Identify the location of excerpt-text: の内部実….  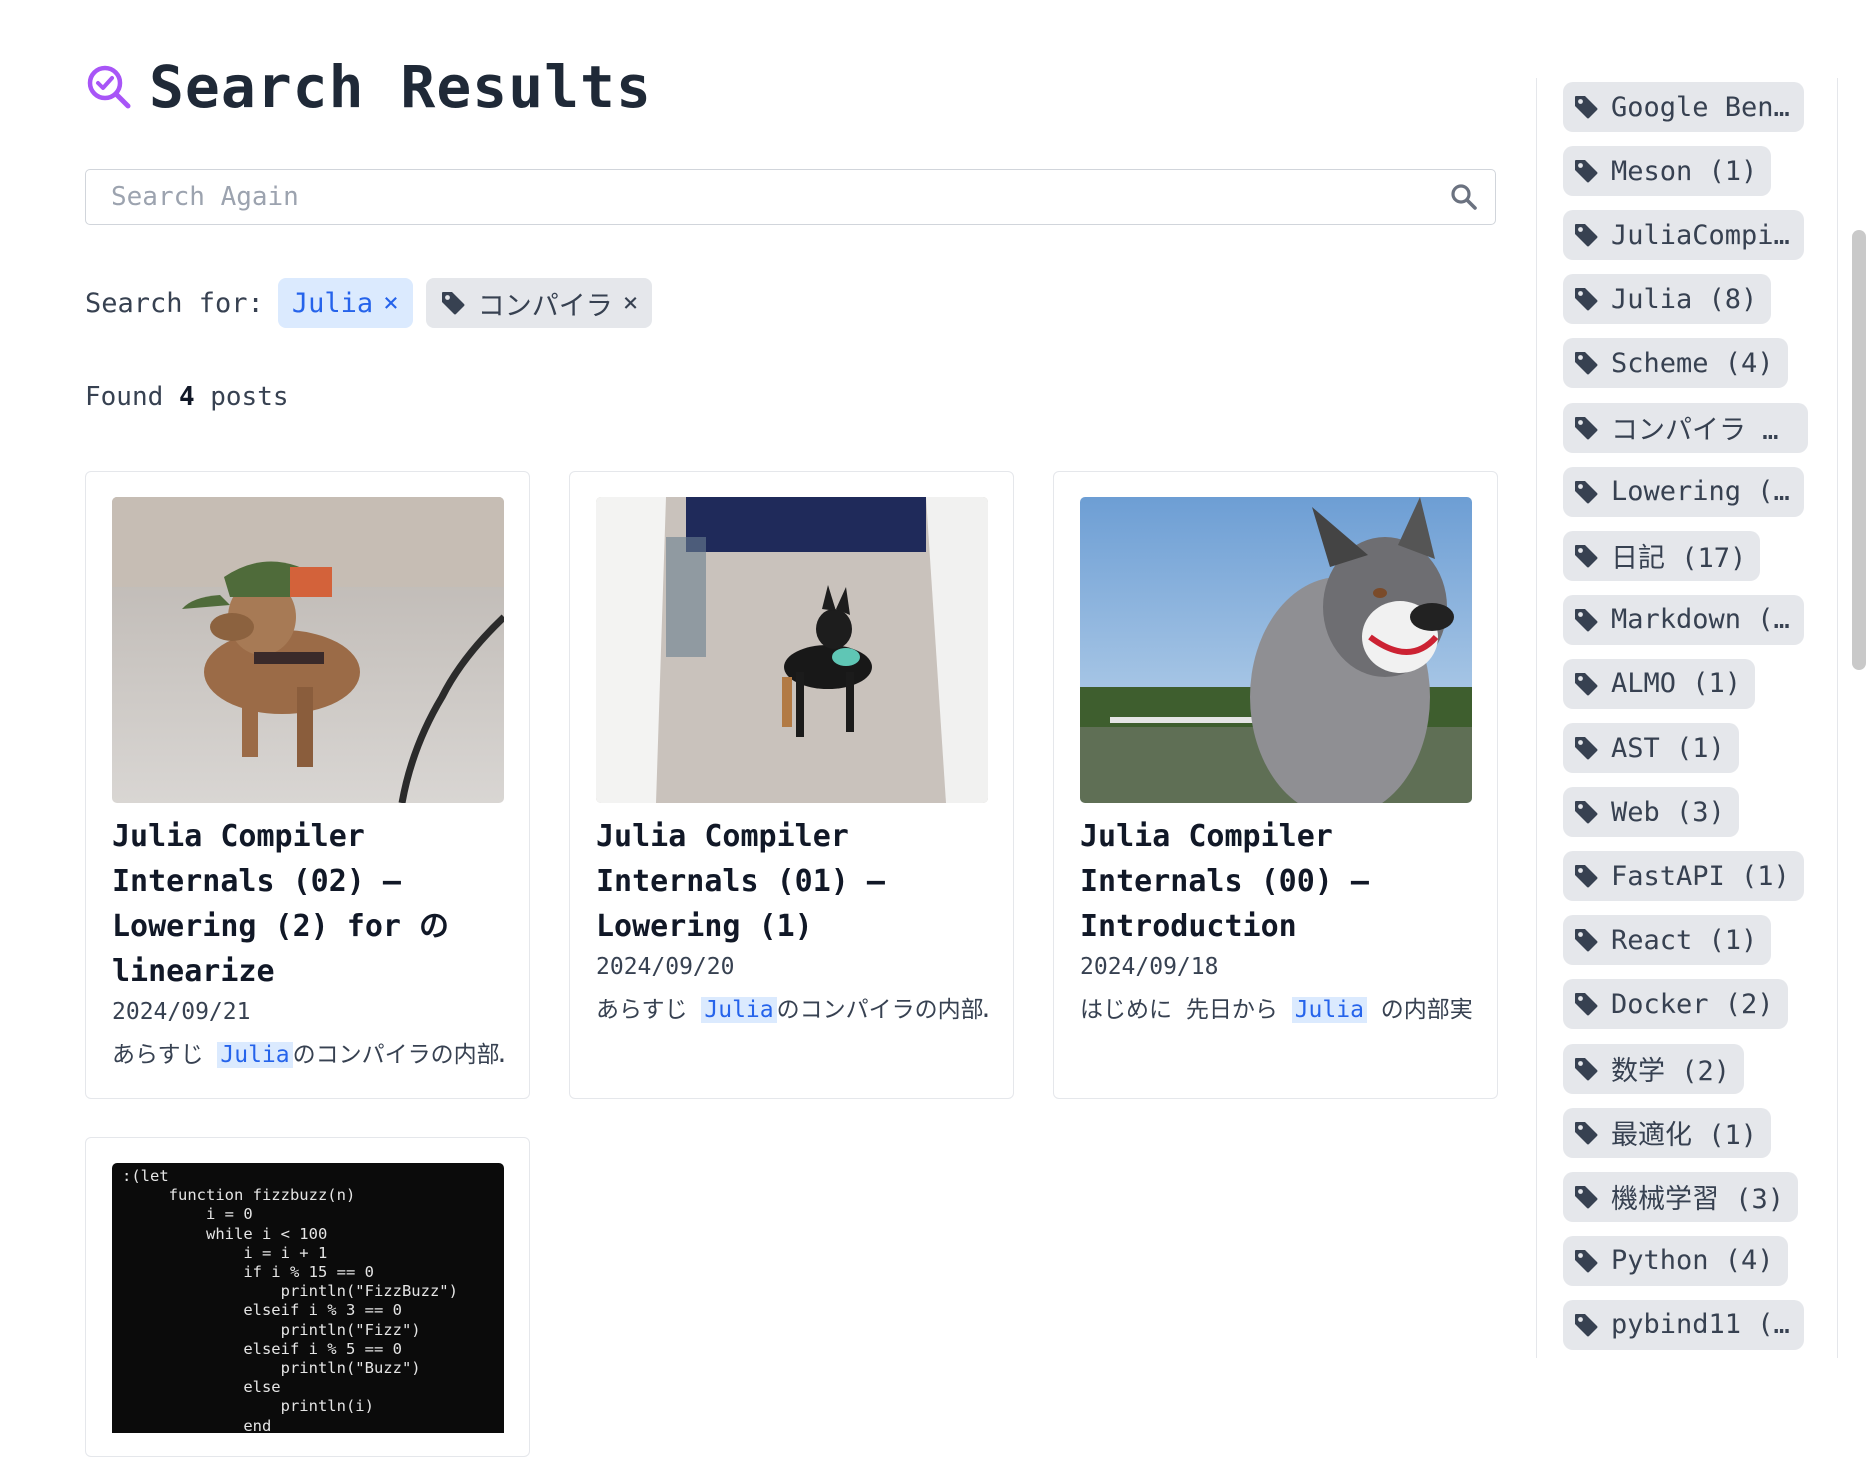
(1426, 1010).